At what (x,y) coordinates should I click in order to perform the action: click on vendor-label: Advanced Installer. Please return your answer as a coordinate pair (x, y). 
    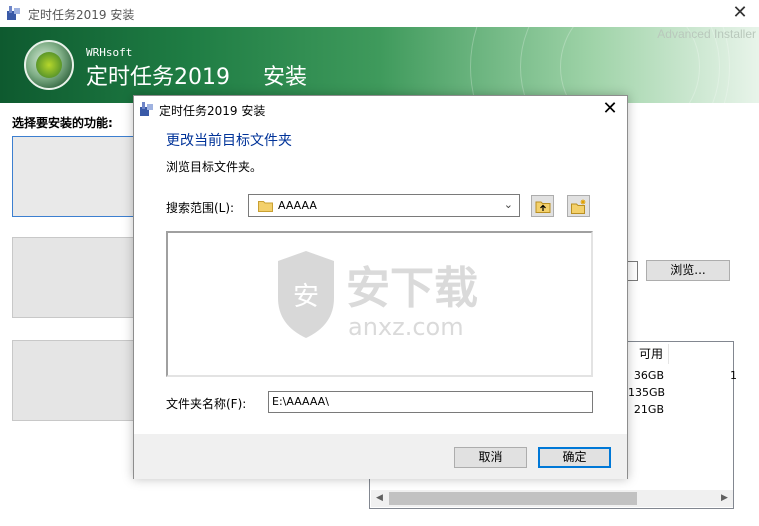
    Looking at the image, I should click on (706, 34).